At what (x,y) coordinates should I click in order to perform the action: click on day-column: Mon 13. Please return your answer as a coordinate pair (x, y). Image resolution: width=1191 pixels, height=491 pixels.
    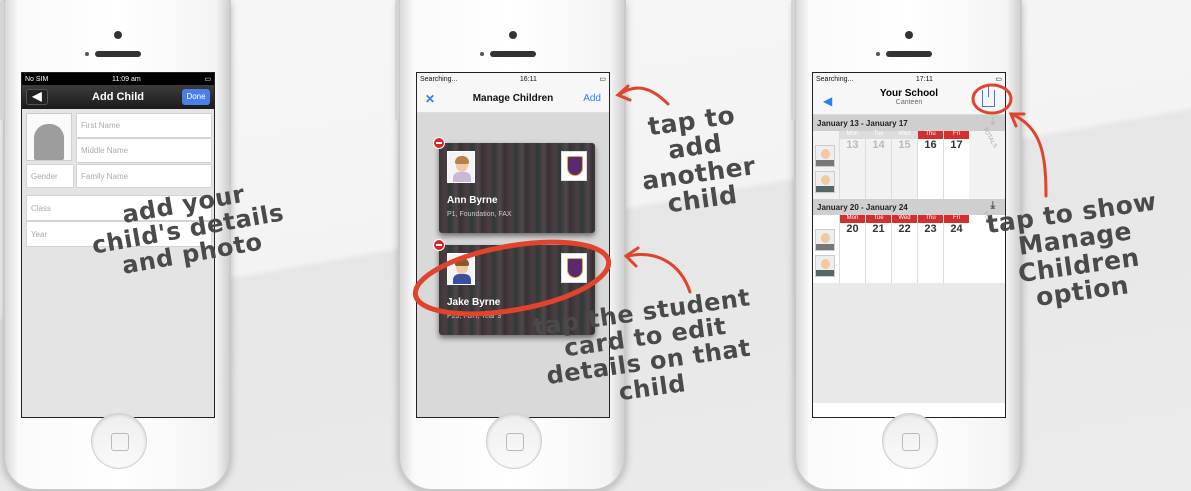
    Looking at the image, I should click on (852, 165).